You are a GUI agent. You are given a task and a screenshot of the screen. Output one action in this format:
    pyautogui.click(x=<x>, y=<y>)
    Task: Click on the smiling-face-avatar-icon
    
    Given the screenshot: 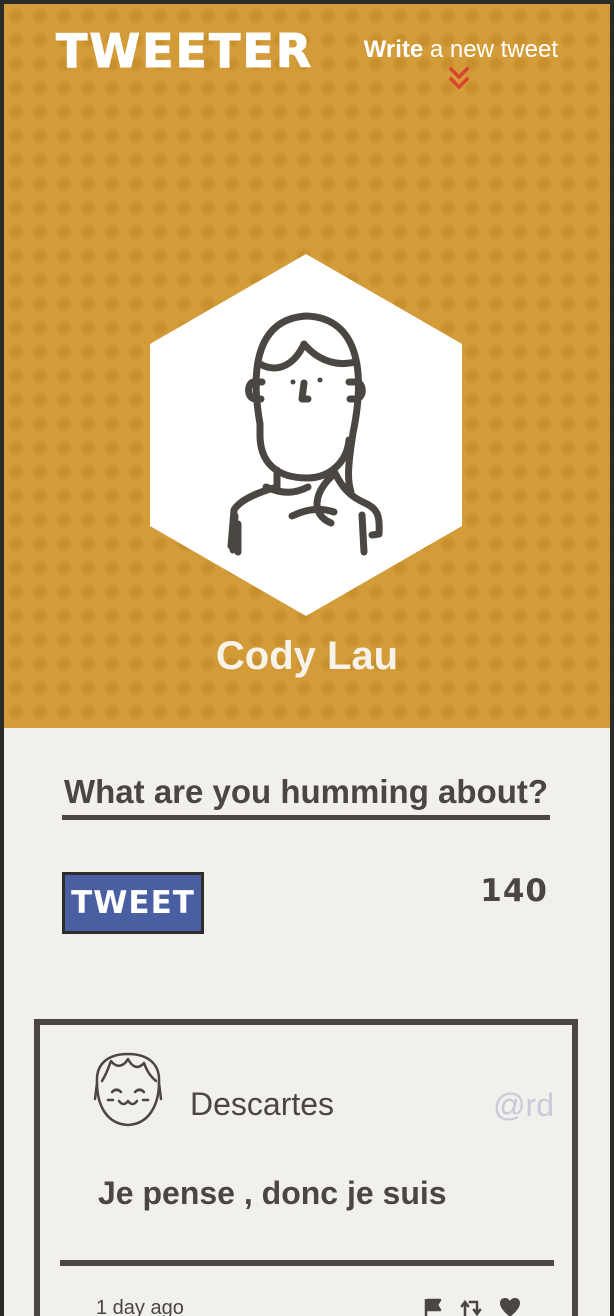 What is the action you would take?
    pyautogui.click(x=128, y=1090)
    